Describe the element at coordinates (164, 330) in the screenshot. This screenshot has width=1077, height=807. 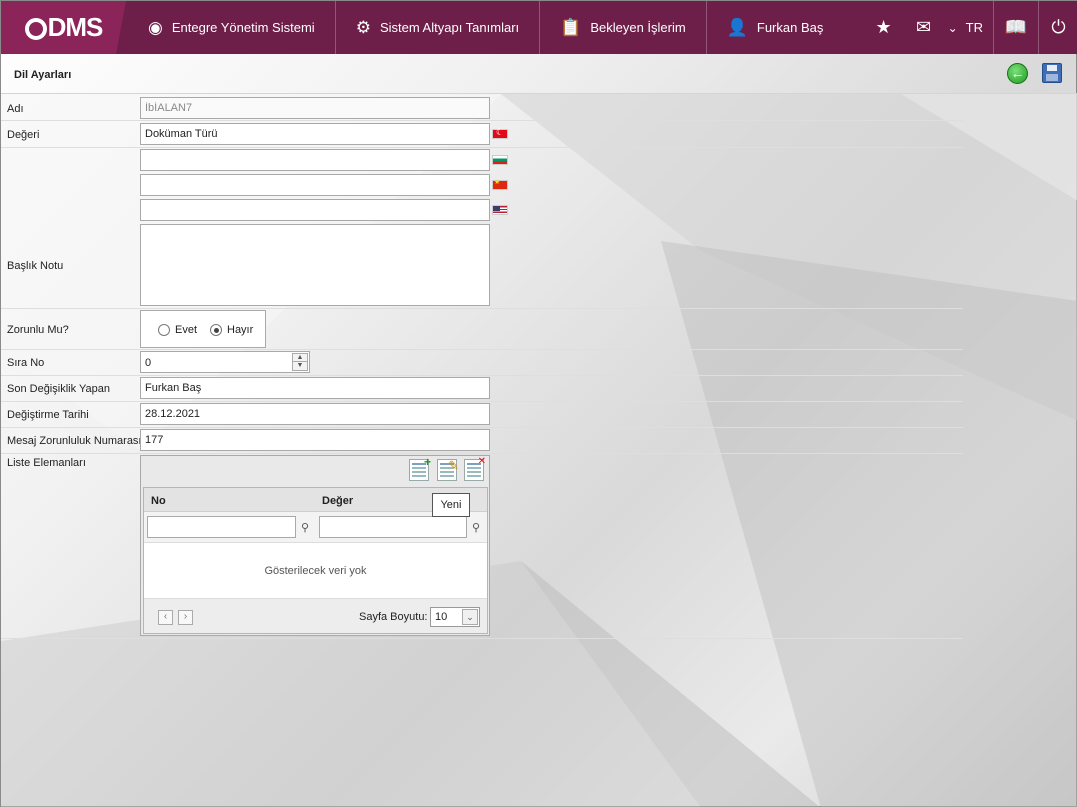
I see `radio-circle` at that location.